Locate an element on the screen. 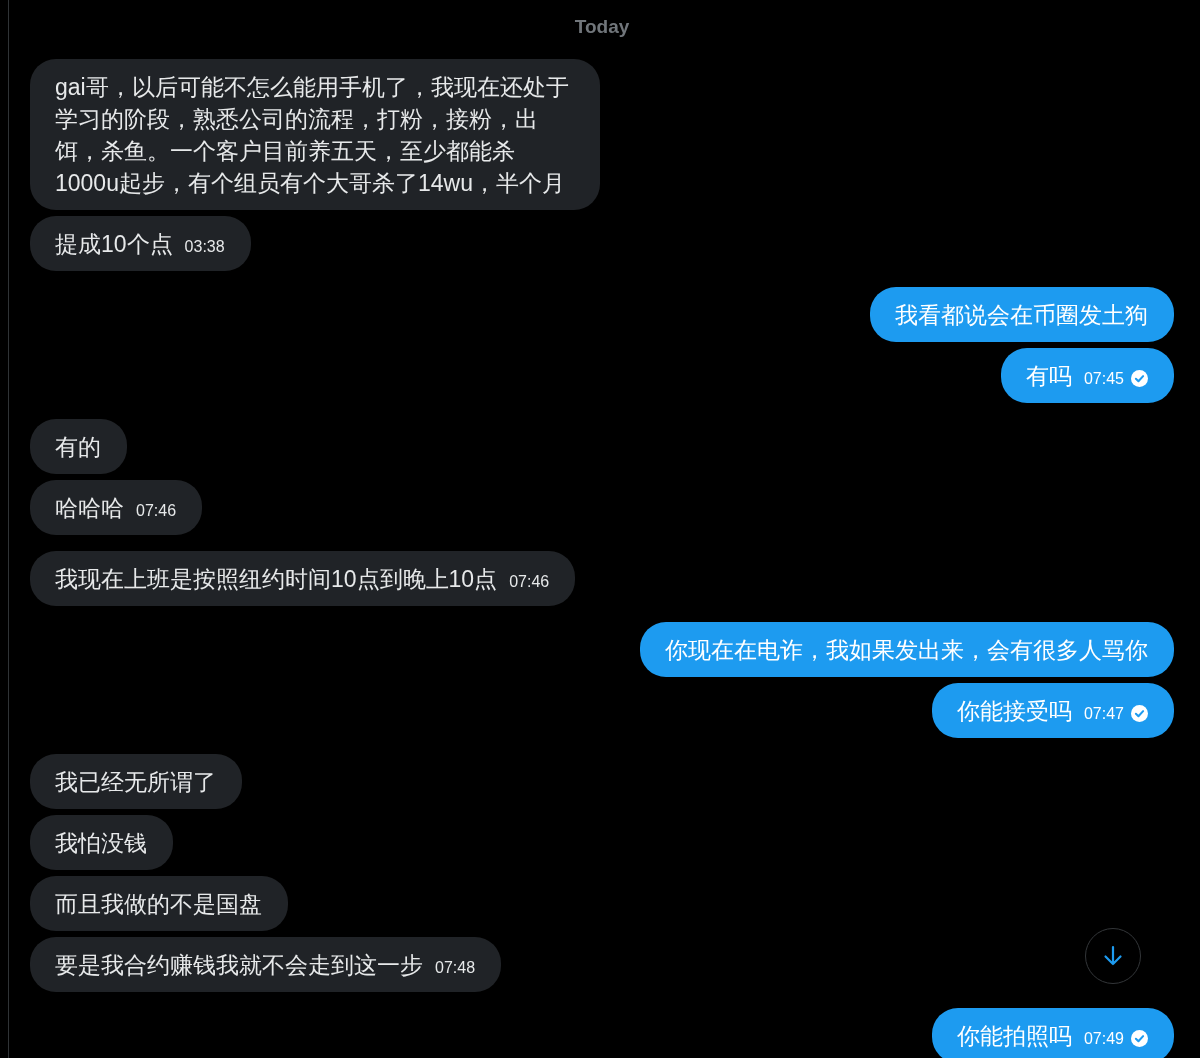  message-text: 你现在在电诈，我如果发出来，会有很多人骂你 is located at coordinates (906, 650).